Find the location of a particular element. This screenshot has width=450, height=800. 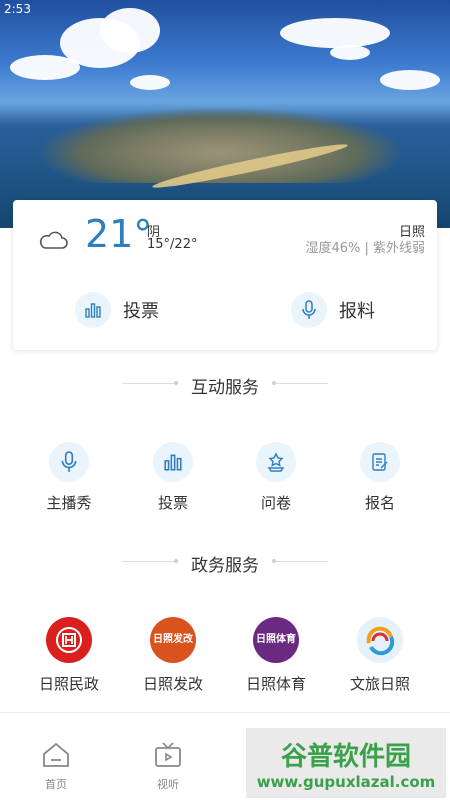

nav-home-label: 首页 is located at coordinates (56, 784).